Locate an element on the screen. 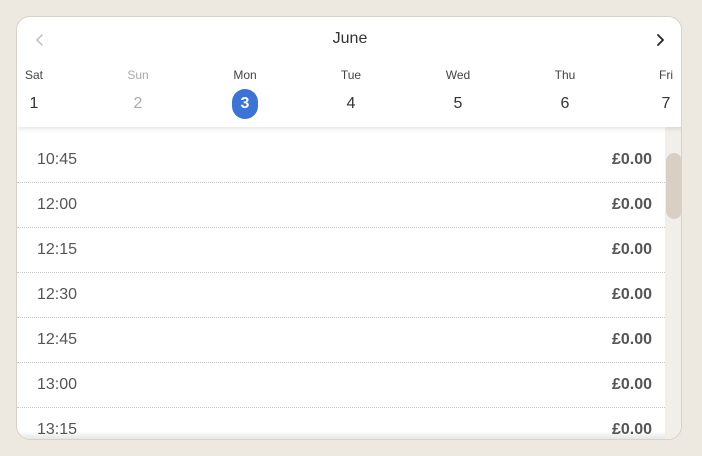 Image resolution: width=702 pixels, height=456 pixels. day-number: 1 is located at coordinates (34, 103).